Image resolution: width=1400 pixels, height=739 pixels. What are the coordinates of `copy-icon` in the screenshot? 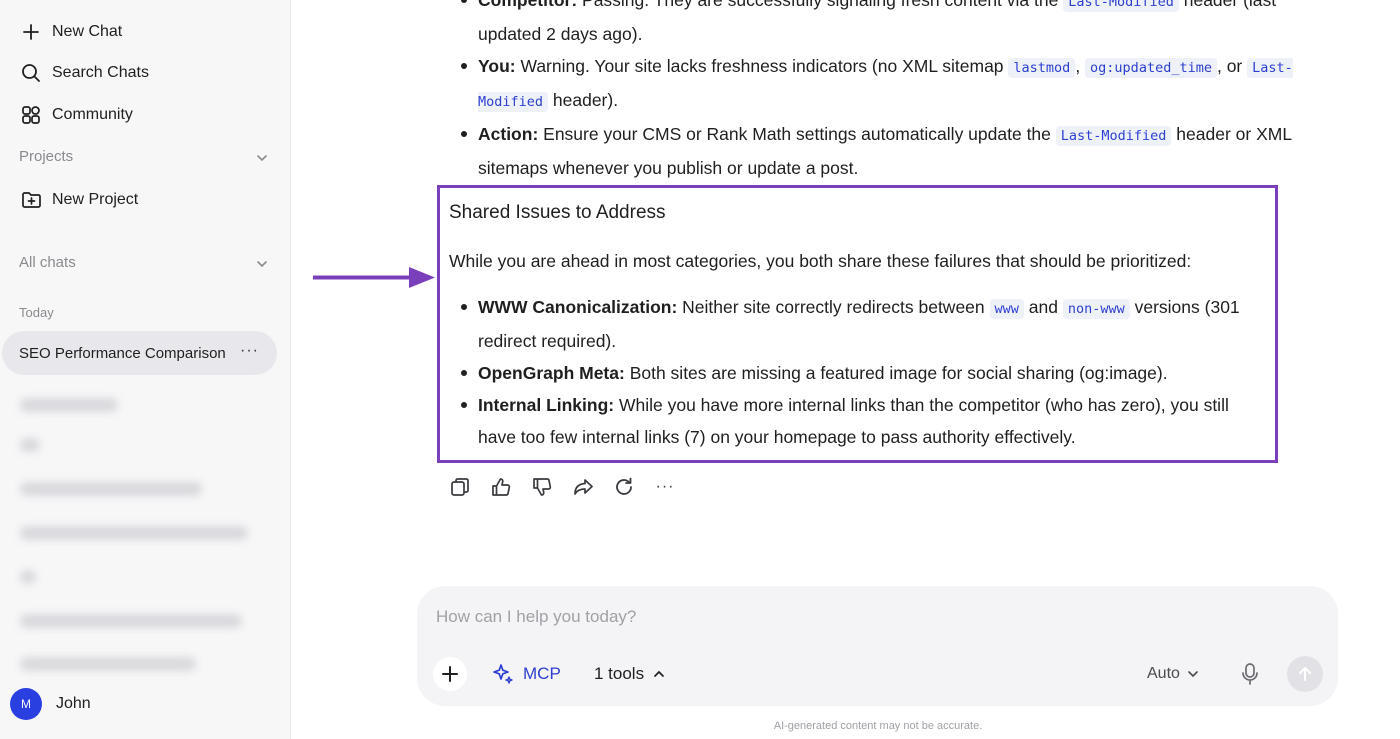 It's located at (460, 487).